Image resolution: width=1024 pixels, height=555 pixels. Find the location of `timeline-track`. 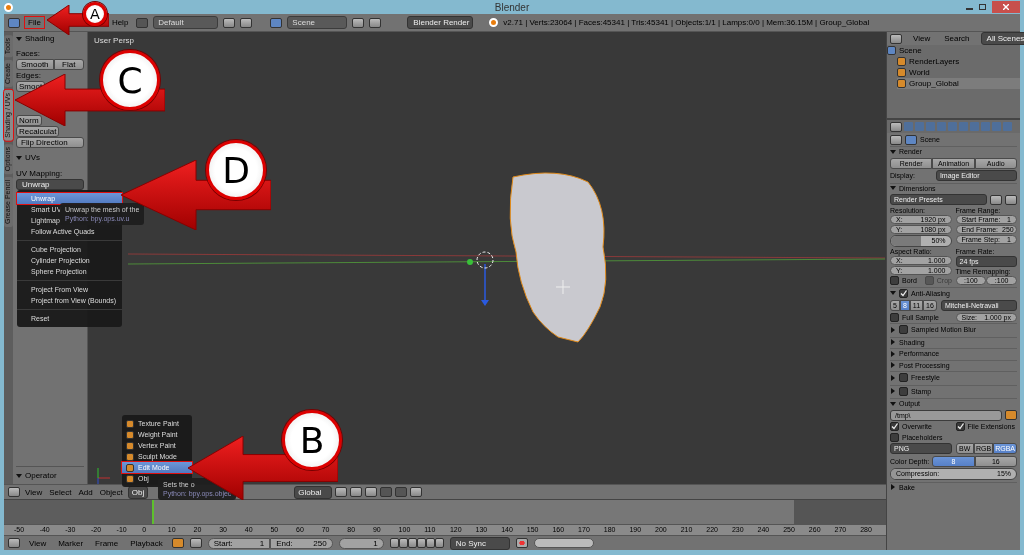

timeline-track is located at coordinates (445, 511).